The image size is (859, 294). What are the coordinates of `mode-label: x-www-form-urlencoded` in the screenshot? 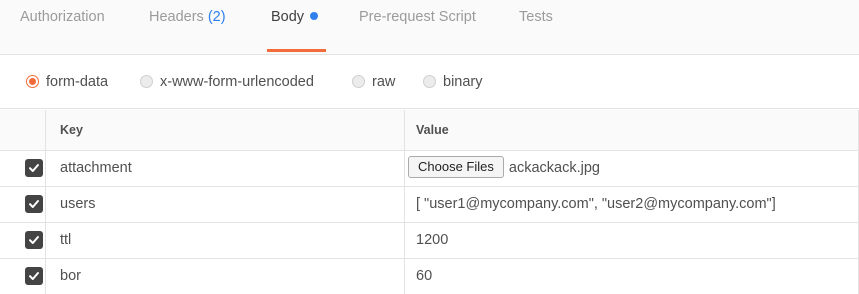 It's located at (237, 82).